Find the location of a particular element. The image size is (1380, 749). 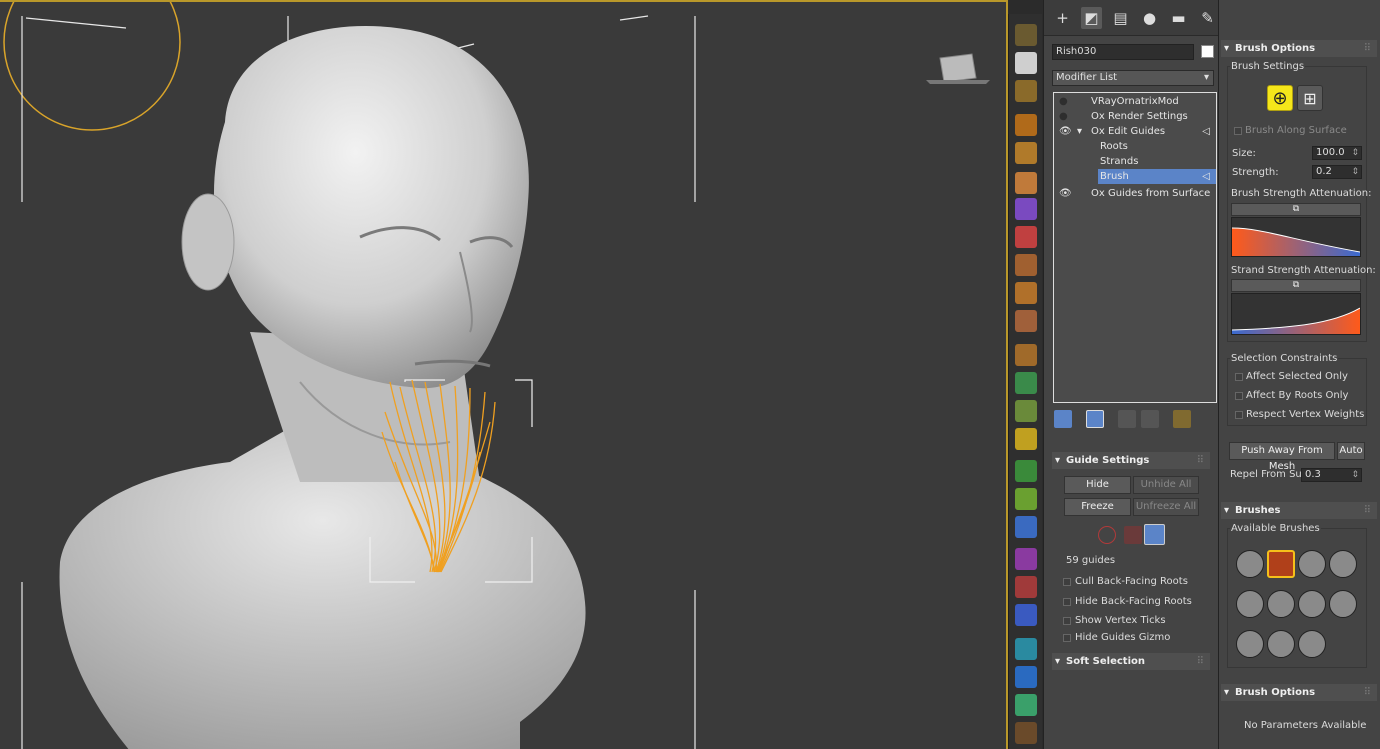

repel-spinner: 0.3 is located at coordinates (1331, 475).